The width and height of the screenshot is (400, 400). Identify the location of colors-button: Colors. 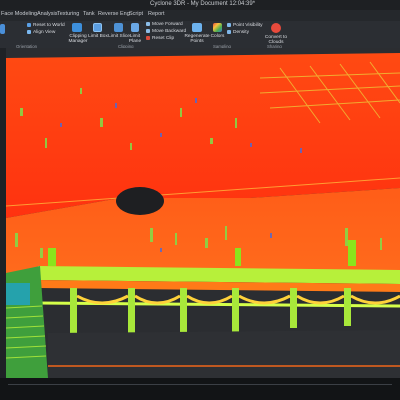
(217, 36).